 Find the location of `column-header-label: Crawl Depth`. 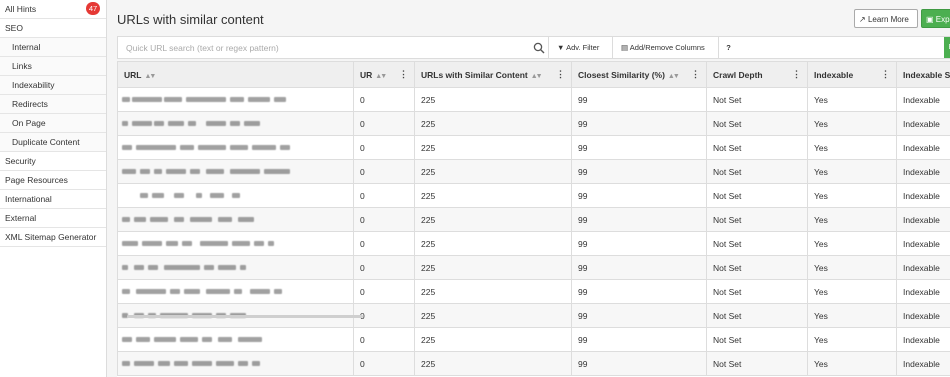

column-header-label: Crawl Depth is located at coordinates (738, 74).